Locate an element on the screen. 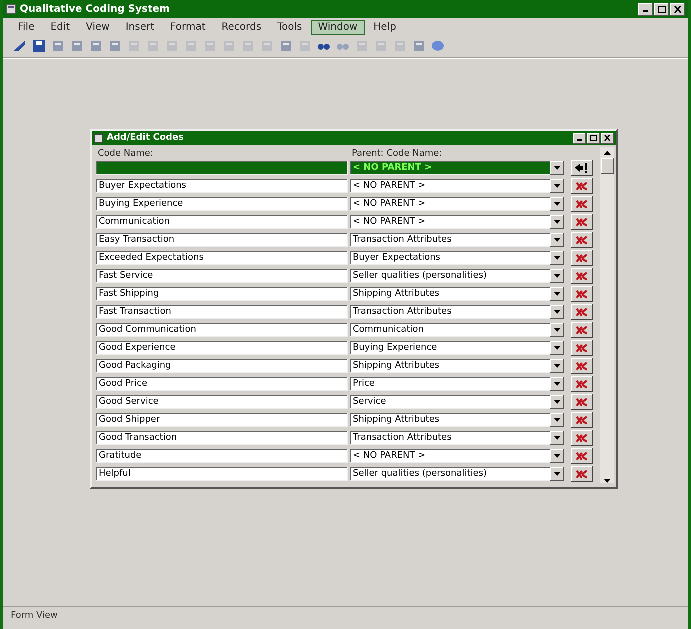 This screenshot has height=629, width=691. code-name-field: Gratitude is located at coordinates (222, 456).